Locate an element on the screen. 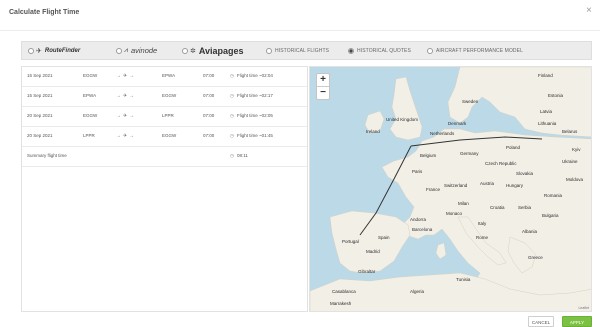  map-label: Ukraine is located at coordinates (570, 161).